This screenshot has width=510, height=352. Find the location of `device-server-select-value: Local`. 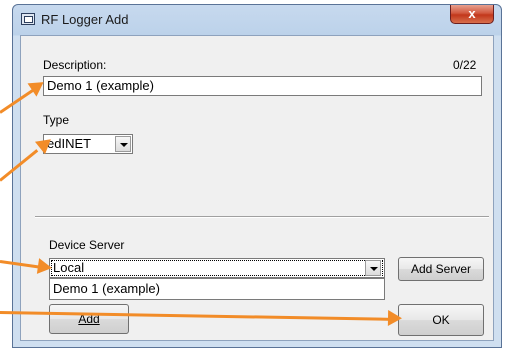

device-server-select-value: Local is located at coordinates (69, 267).